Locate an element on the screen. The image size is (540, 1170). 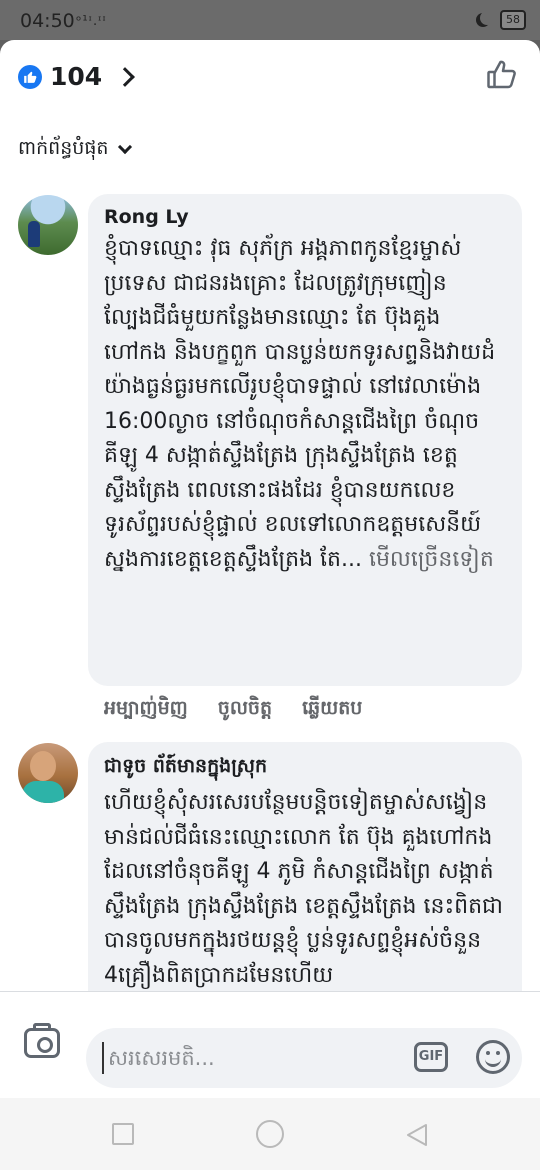
reactions-summary: 104 is located at coordinates (77, 76).